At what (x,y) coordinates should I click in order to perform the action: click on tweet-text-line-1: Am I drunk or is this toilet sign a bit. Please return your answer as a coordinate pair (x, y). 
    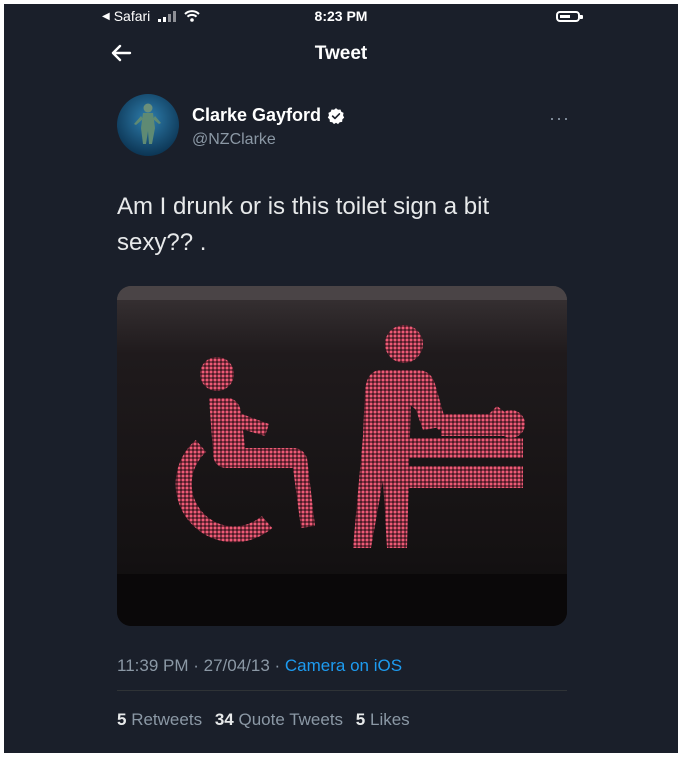
    Looking at the image, I should click on (303, 206).